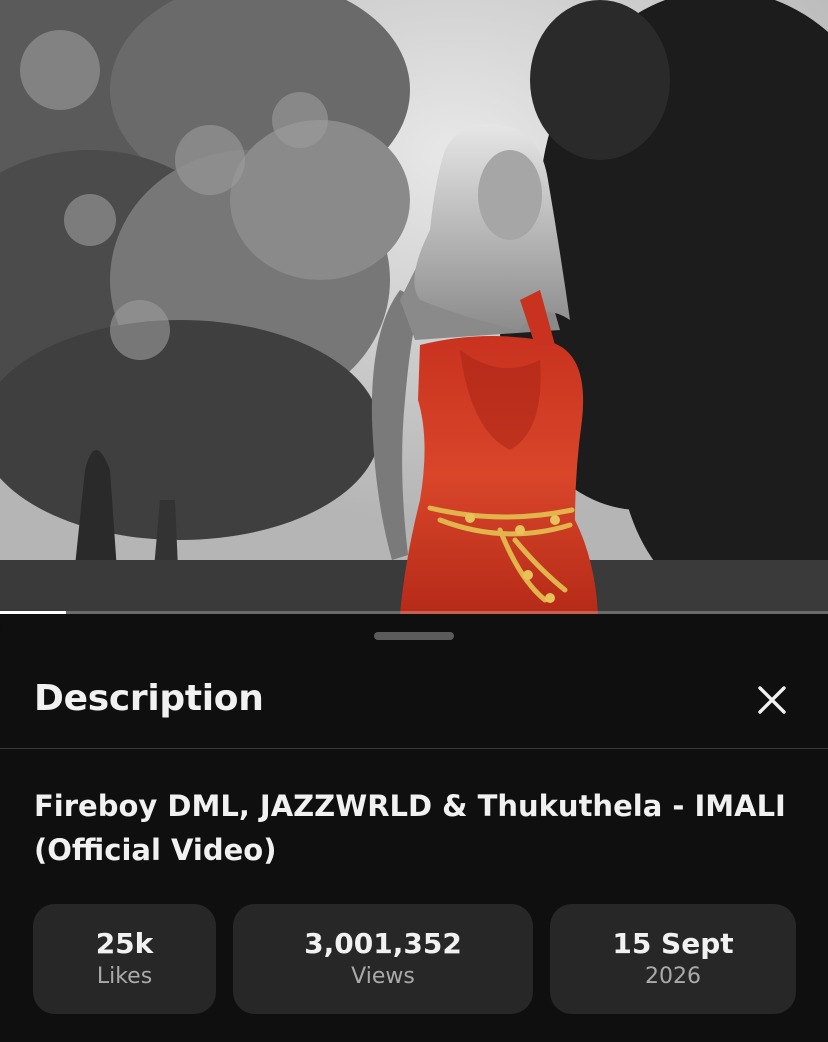 This screenshot has height=1042, width=828. Describe the element at coordinates (414, 612) in the screenshot. I see `video-progress-bar` at that location.